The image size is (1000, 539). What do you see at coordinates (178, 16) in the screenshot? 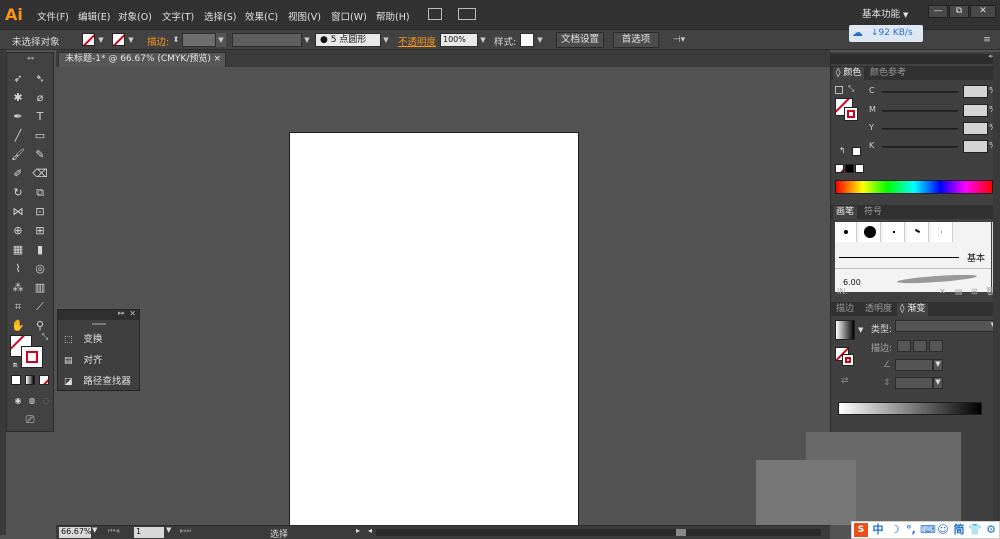
I see `menu-text: 文字(T)` at bounding box center [178, 16].